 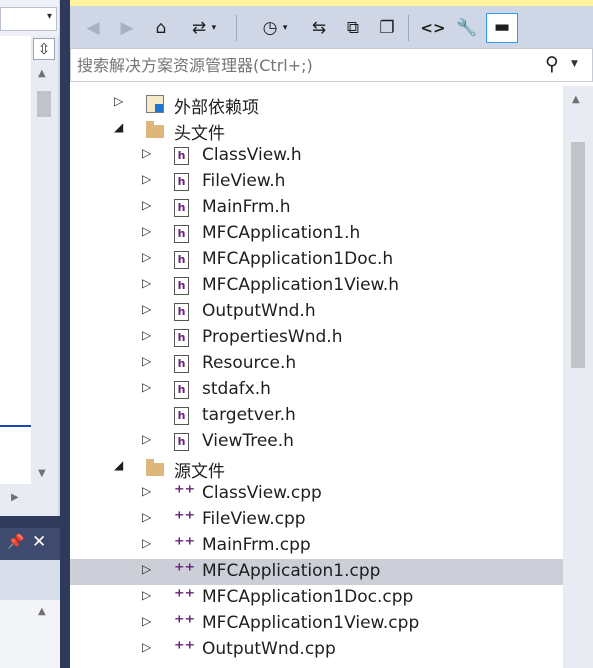 I want to click on view-code-icon: <>, so click(x=433, y=28).